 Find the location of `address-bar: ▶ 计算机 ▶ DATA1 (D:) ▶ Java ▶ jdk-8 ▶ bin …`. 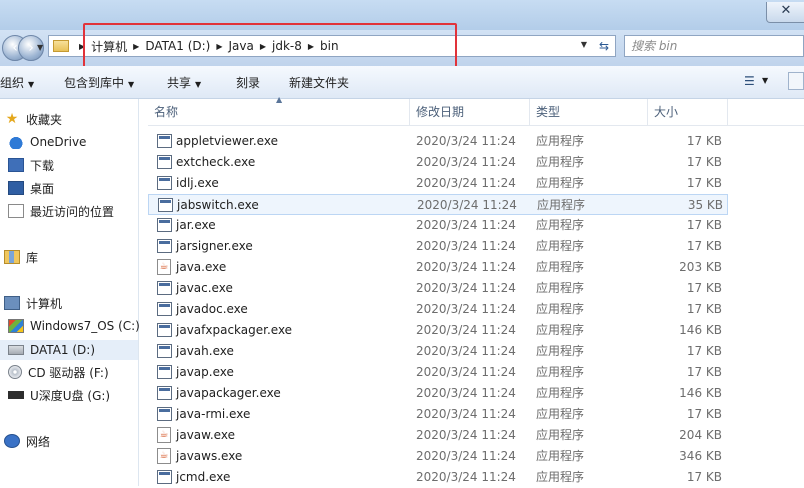

address-bar: ▶ 计算机 ▶ DATA1 (D:) ▶ Java ▶ jdk-8 ▶ bin … is located at coordinates (332, 46).